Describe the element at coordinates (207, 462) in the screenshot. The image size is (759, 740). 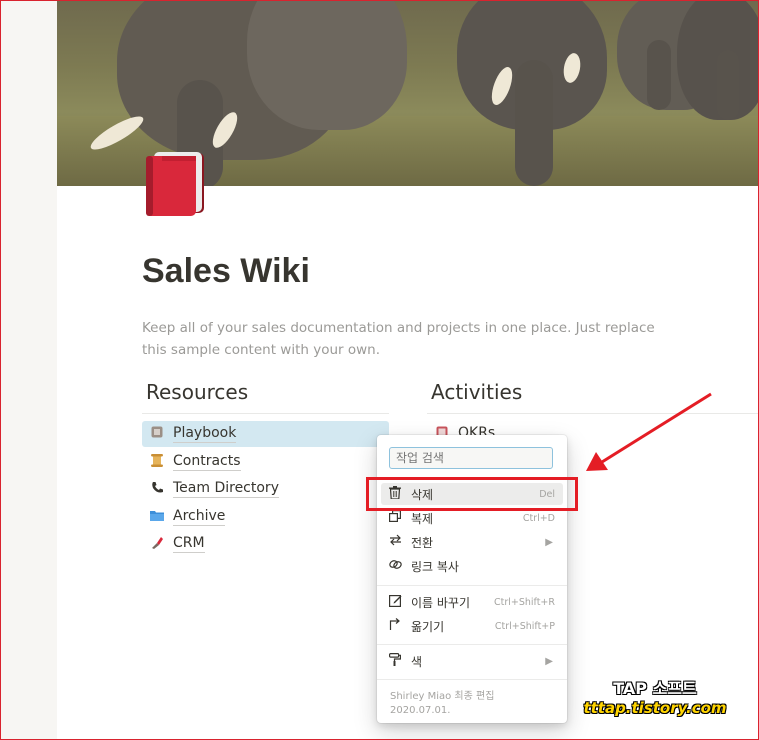
I see `link-label: Contracts` at that location.